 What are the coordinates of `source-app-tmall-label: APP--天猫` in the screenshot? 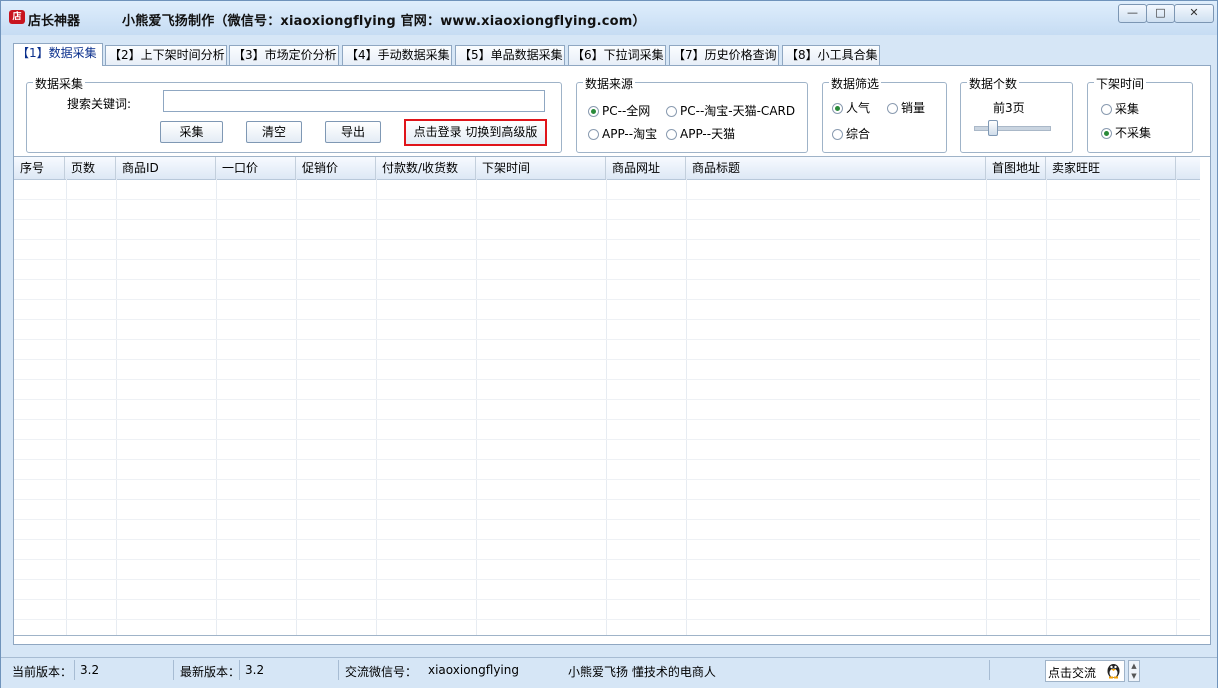 It's located at (708, 134).